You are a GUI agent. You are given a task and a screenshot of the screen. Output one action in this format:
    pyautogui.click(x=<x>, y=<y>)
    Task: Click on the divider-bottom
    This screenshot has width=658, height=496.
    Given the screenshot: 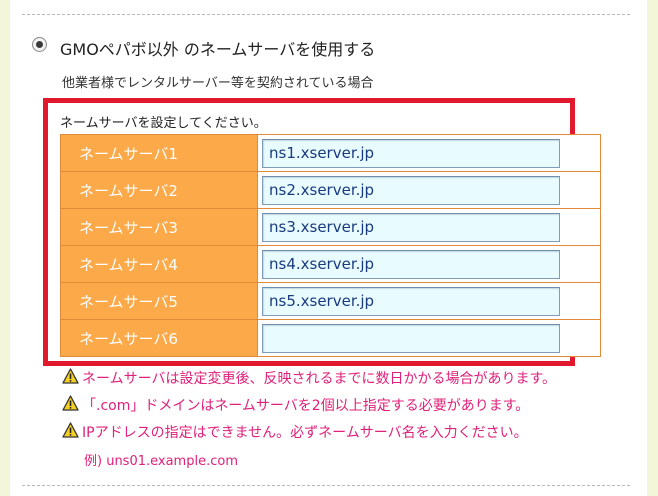 What is the action you would take?
    pyautogui.click(x=326, y=485)
    